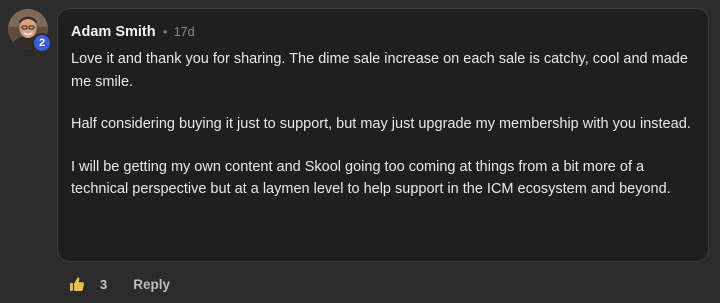 The height and width of the screenshot is (303, 720). Describe the element at coordinates (184, 32) in the screenshot. I see `comment-timestamp: 17d` at that location.